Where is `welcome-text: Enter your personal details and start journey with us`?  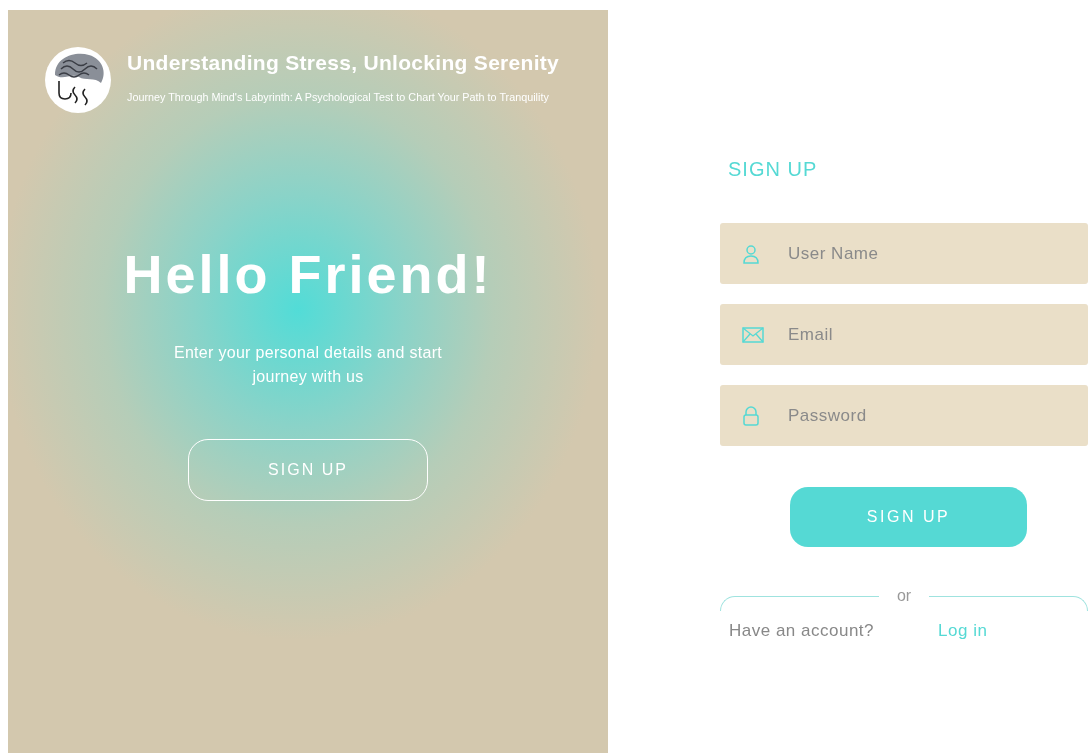
welcome-text: Enter your personal details and start journey with us is located at coordinates (308, 365).